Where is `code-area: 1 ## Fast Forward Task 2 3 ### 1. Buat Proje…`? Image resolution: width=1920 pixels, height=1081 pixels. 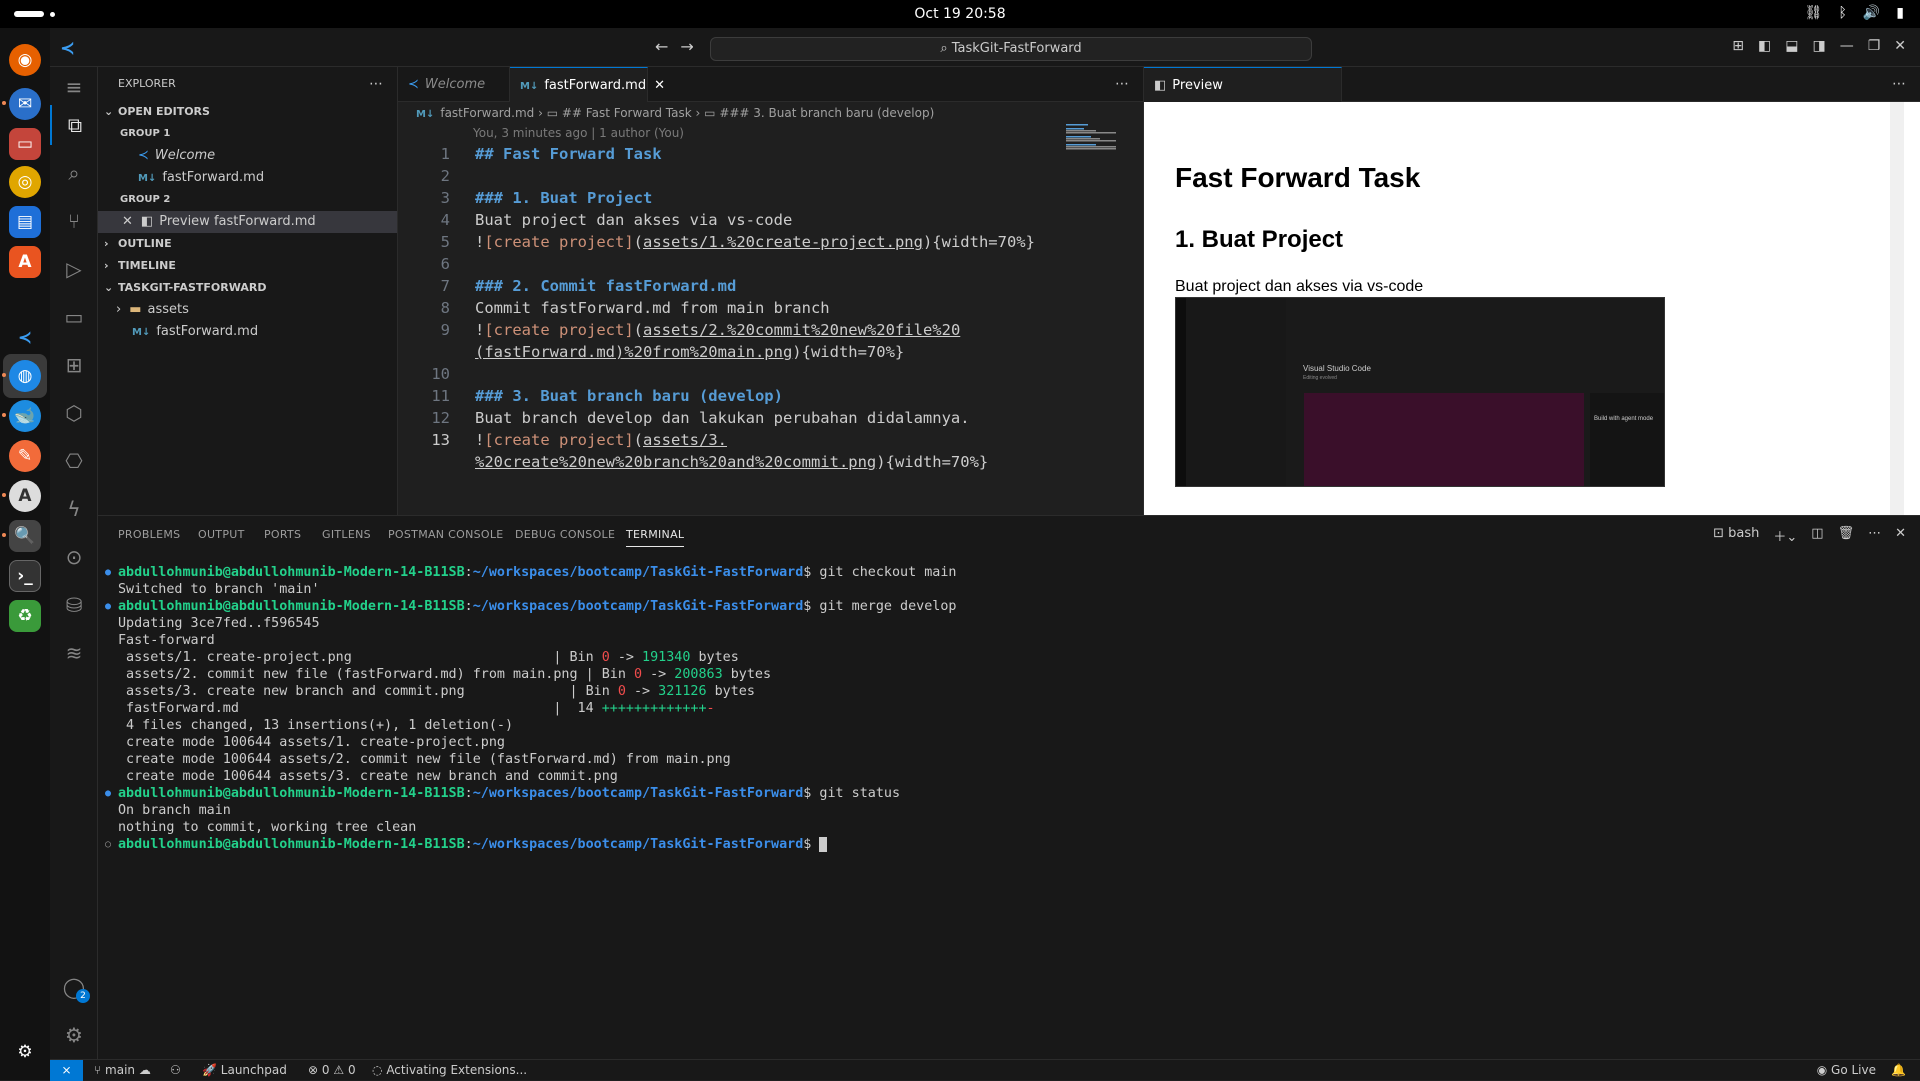
code-area: 1 ## Fast Forward Task 2 3 ### 1. Buat Proje… is located at coordinates (770, 308).